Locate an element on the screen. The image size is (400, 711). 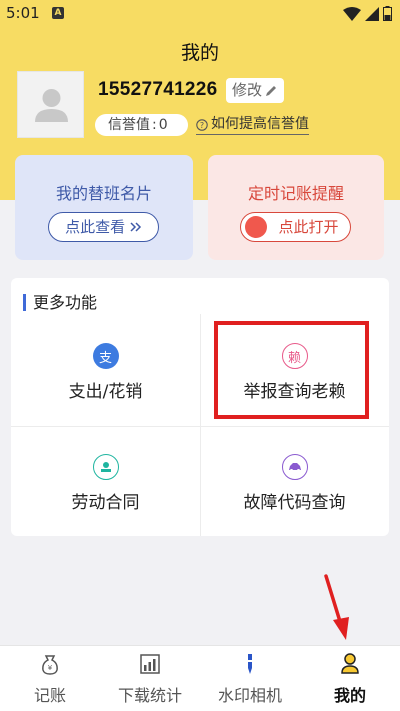
grid-item-expenses: 支 支出/花销 is located at coordinates (105, 372).